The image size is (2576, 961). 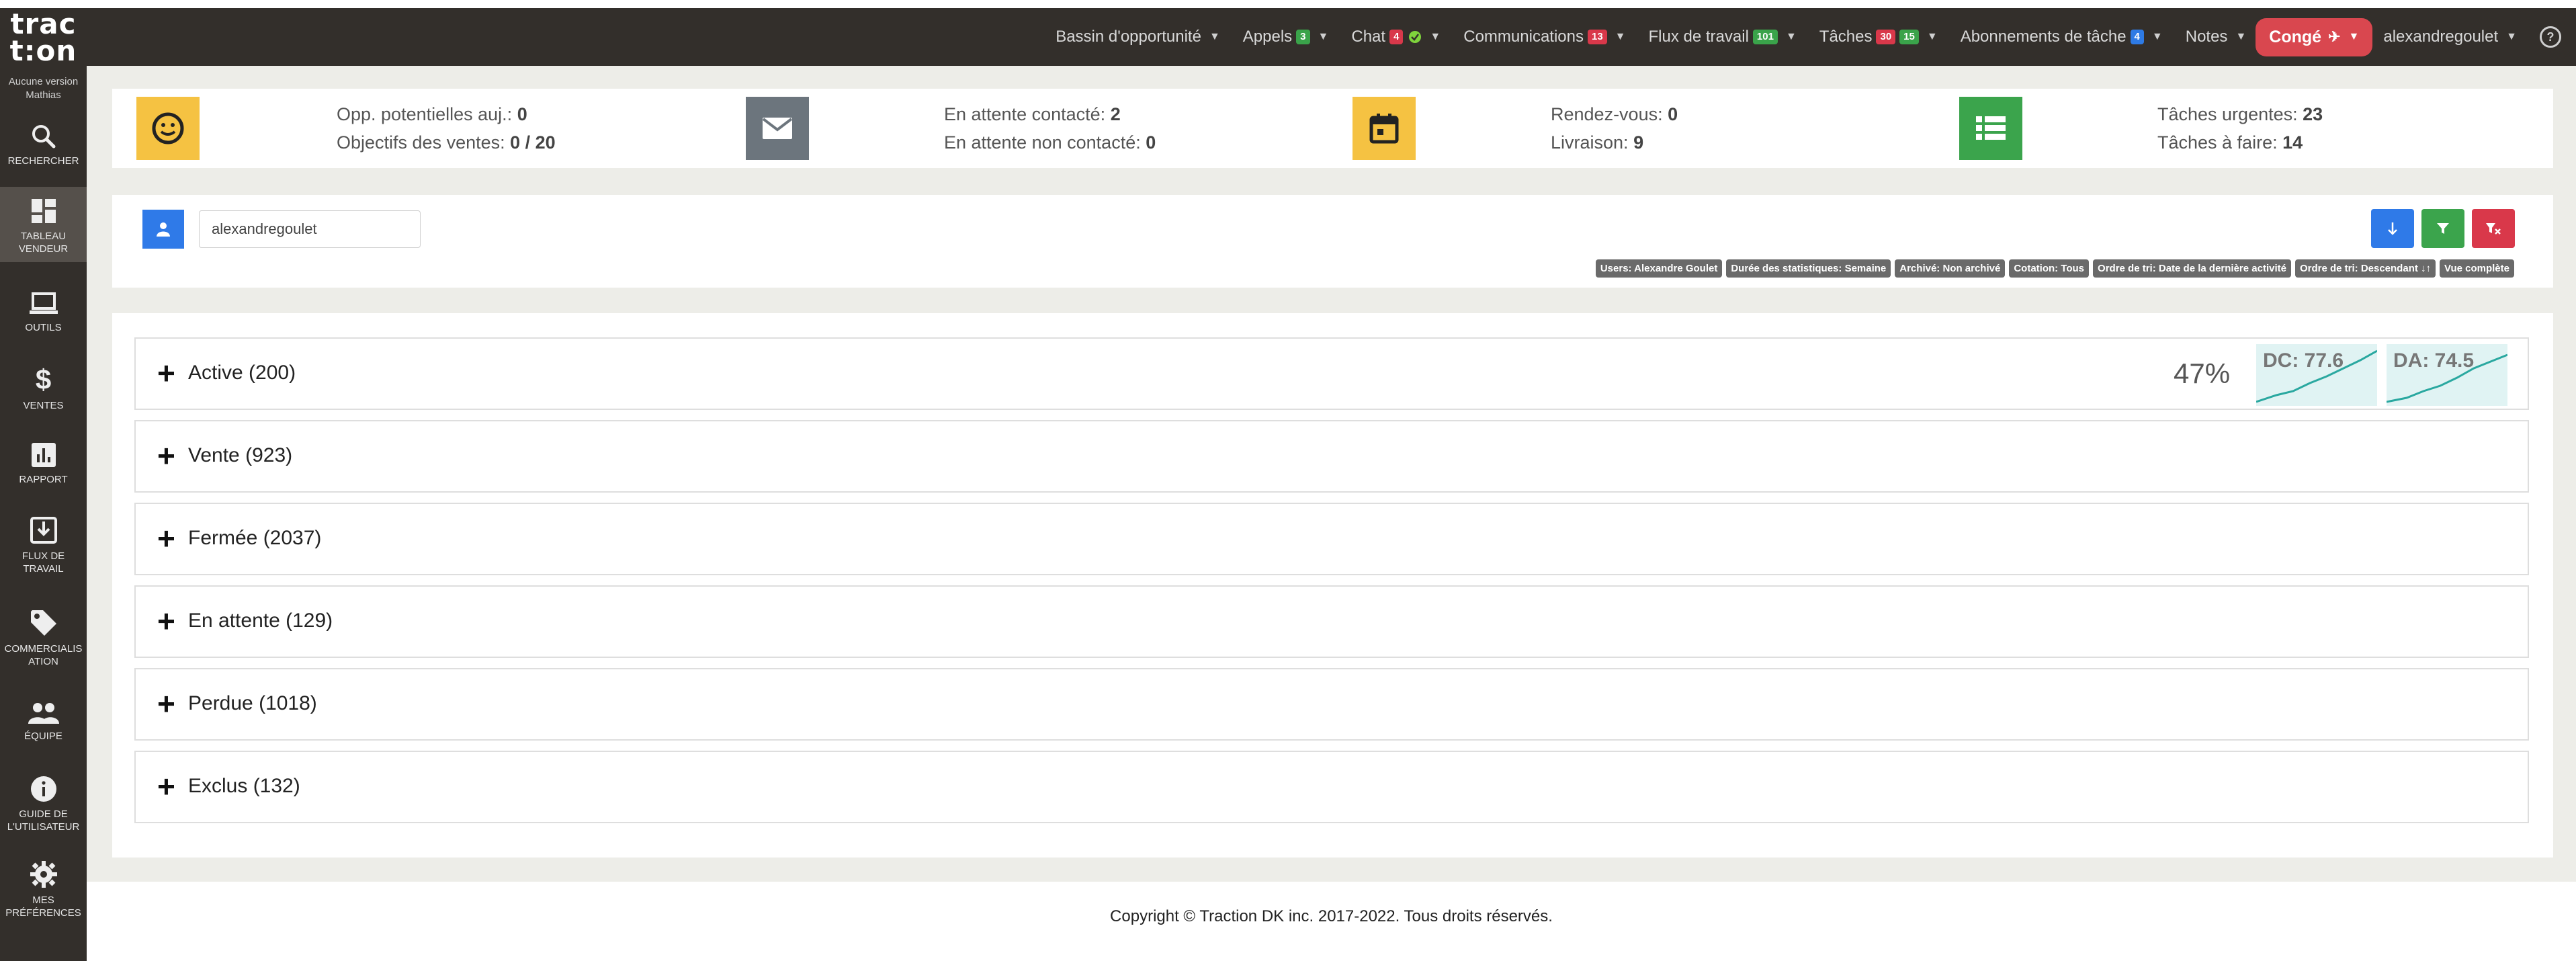 I want to click on todo-value: 14, so click(x=2292, y=142).